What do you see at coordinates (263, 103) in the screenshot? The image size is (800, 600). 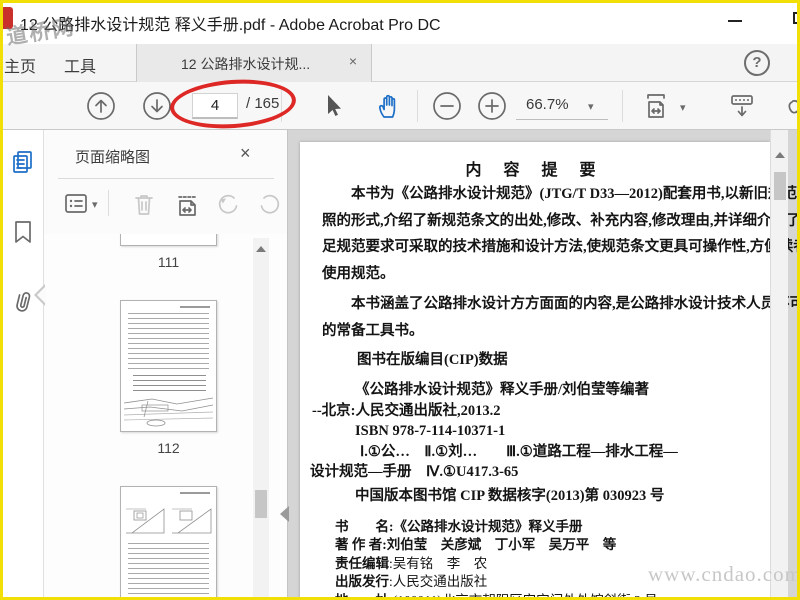 I see `page-total-label: / 165` at bounding box center [263, 103].